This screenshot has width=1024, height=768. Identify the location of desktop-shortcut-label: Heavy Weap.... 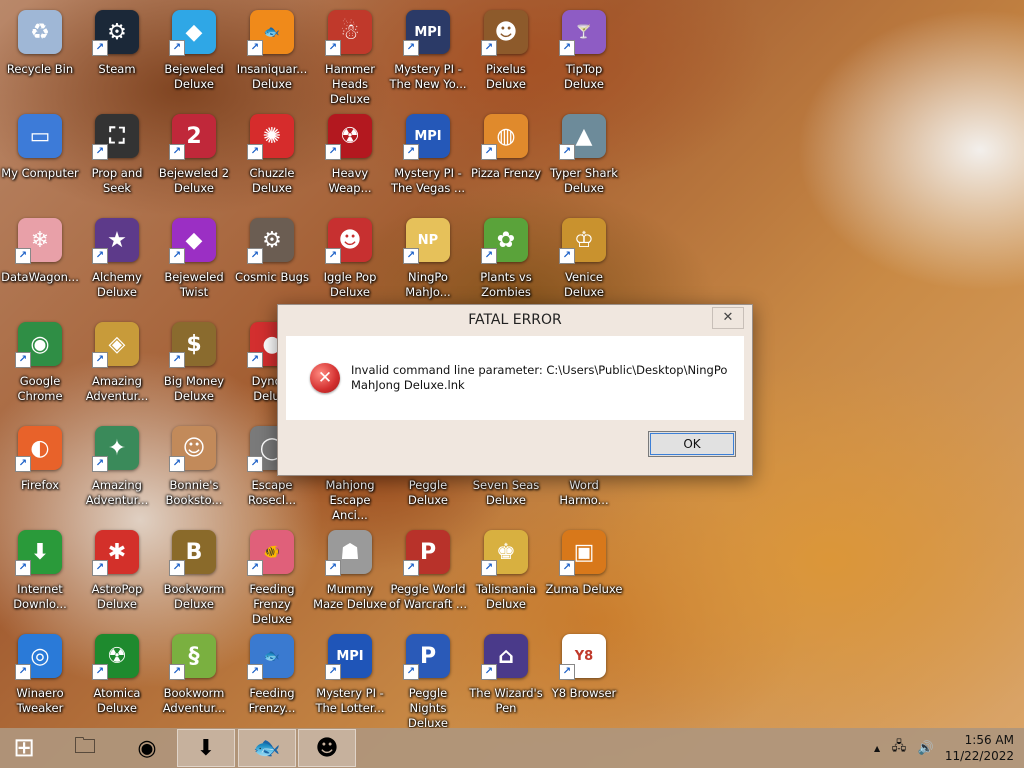
(350, 180).